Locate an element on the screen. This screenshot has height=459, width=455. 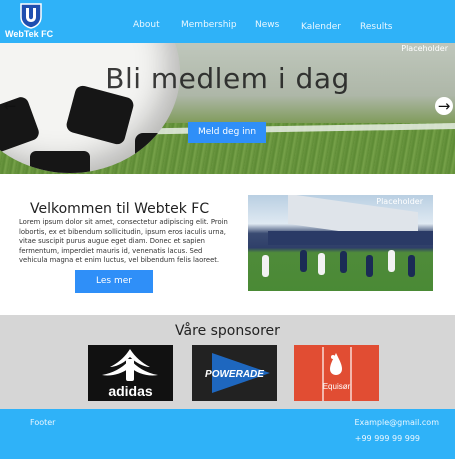
svg-text: POWERADE is located at coordinates (234, 374).